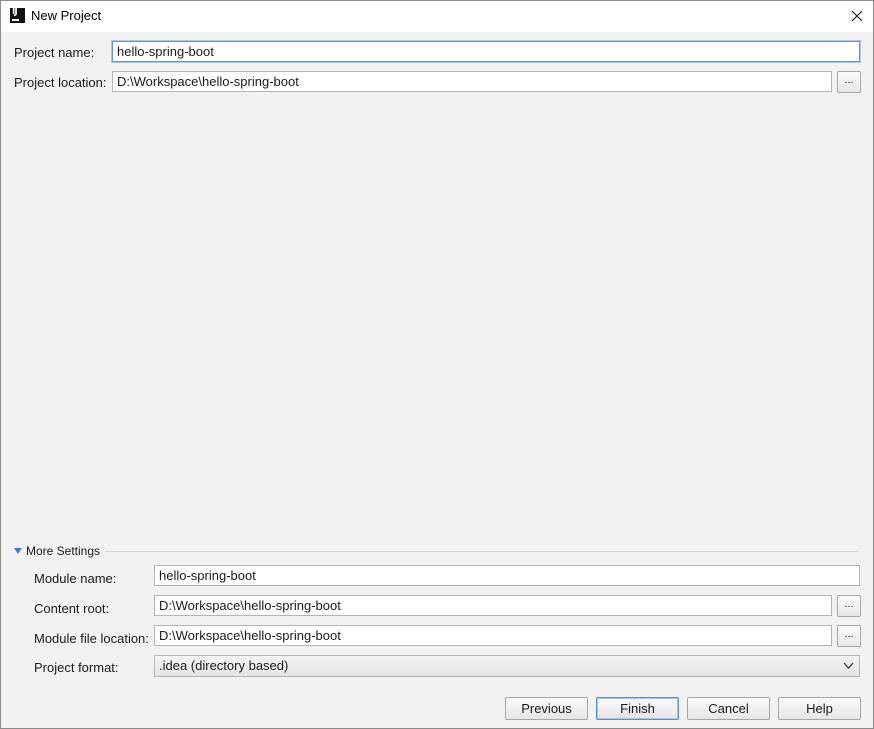 Image resolution: width=874 pixels, height=729 pixels. Describe the element at coordinates (507, 666) in the screenshot. I see `project-format-select: .idea (directory based)` at that location.